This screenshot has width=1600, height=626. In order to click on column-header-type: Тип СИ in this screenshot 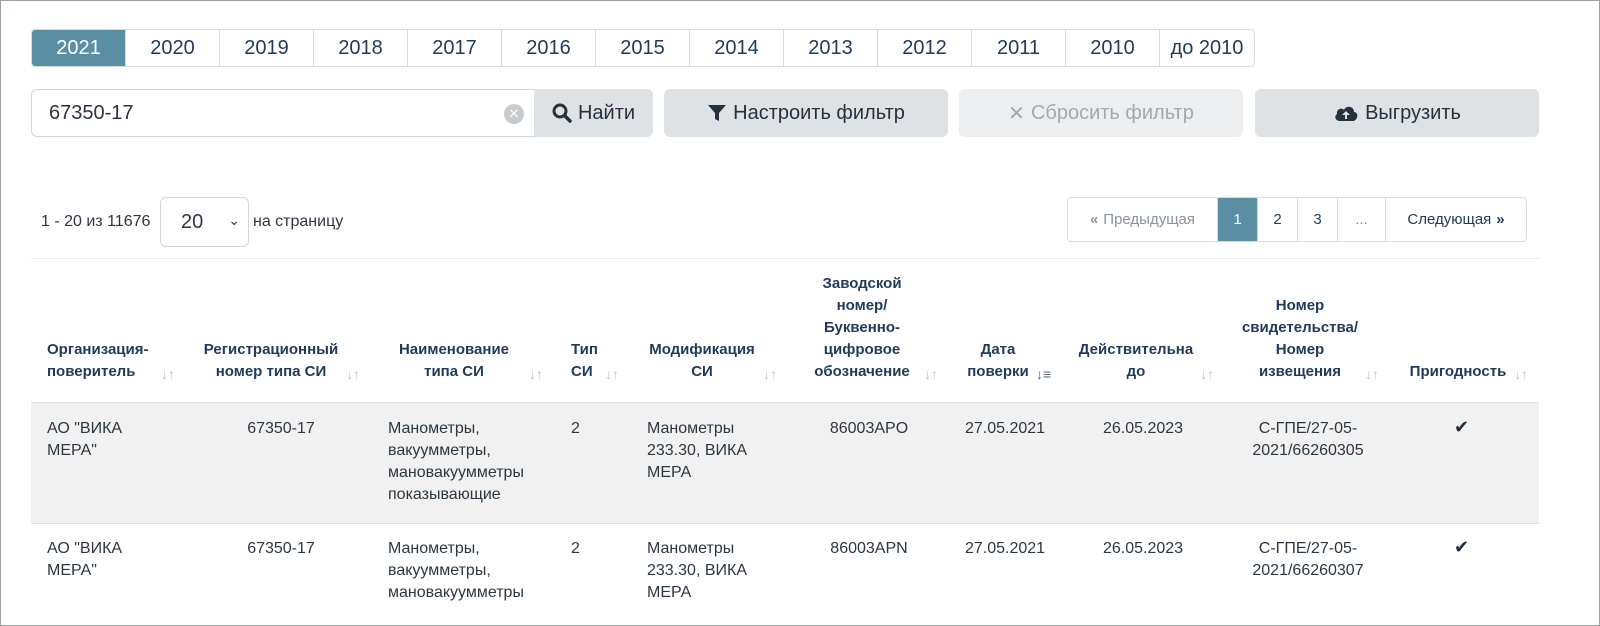, I will do `click(584, 361)`.